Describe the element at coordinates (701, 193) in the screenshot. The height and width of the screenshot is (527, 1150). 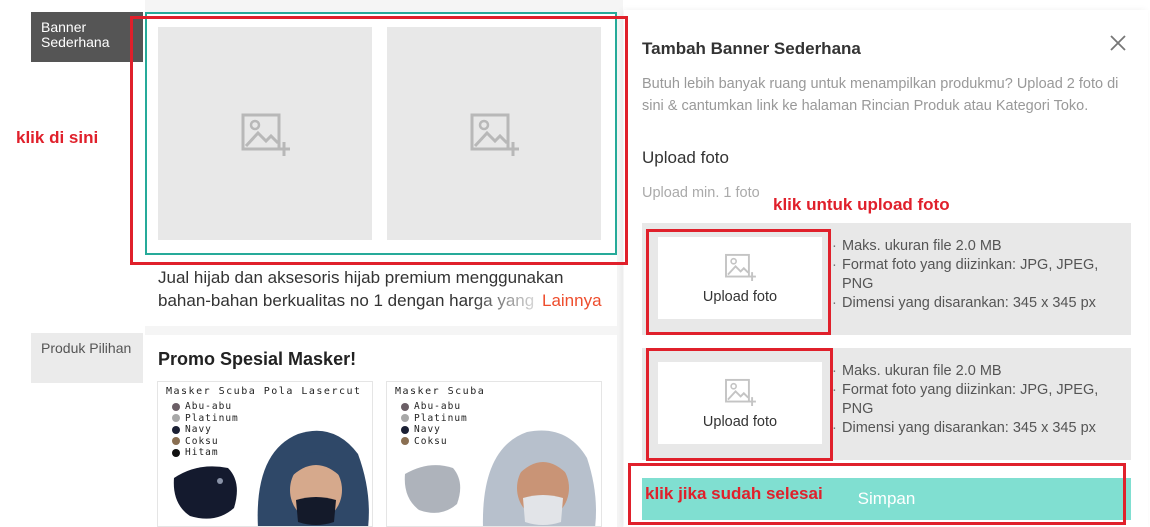
I see `upload-min-hint: Upload min. 1 foto` at that location.